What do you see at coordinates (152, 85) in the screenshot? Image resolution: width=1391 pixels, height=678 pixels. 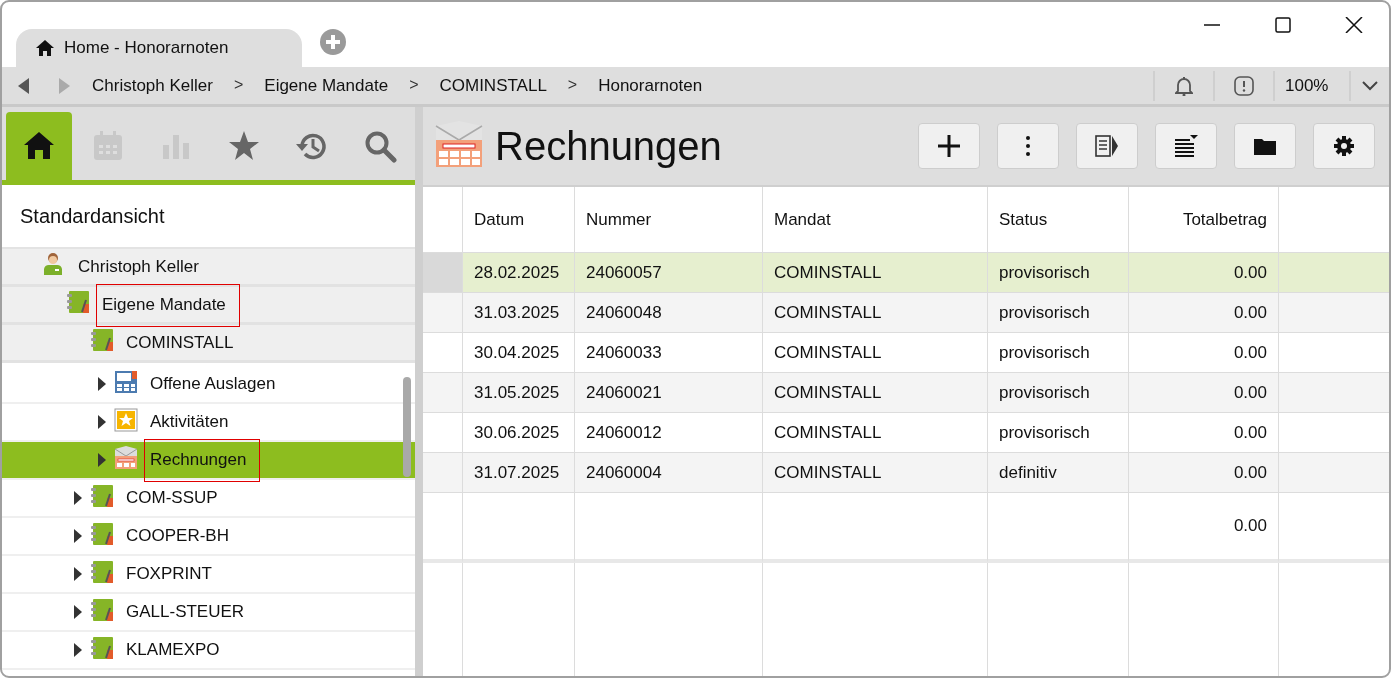 I see `breadcrumb-link: Christoph Keller` at bounding box center [152, 85].